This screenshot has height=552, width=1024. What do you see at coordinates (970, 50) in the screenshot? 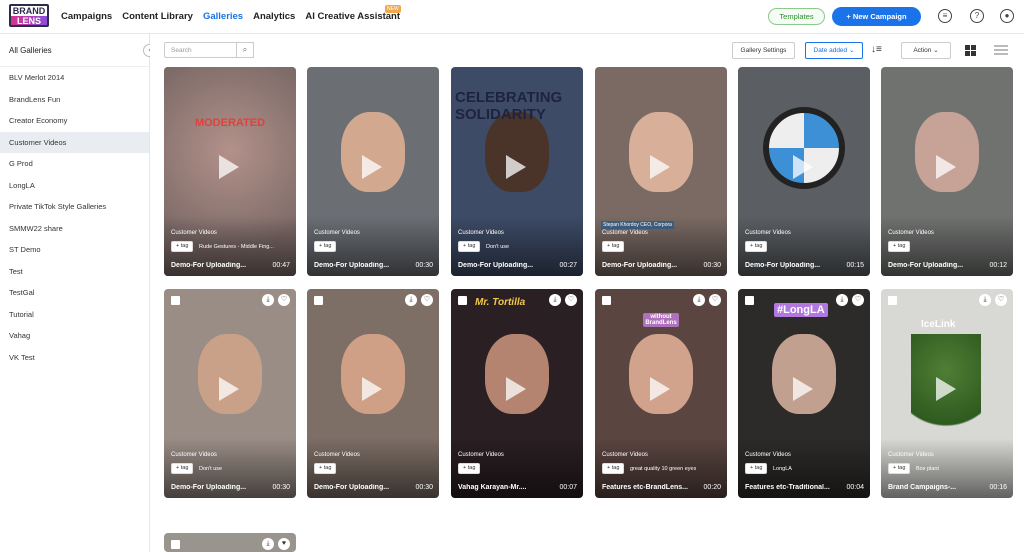
I see `grid-view-icon` at bounding box center [970, 50].